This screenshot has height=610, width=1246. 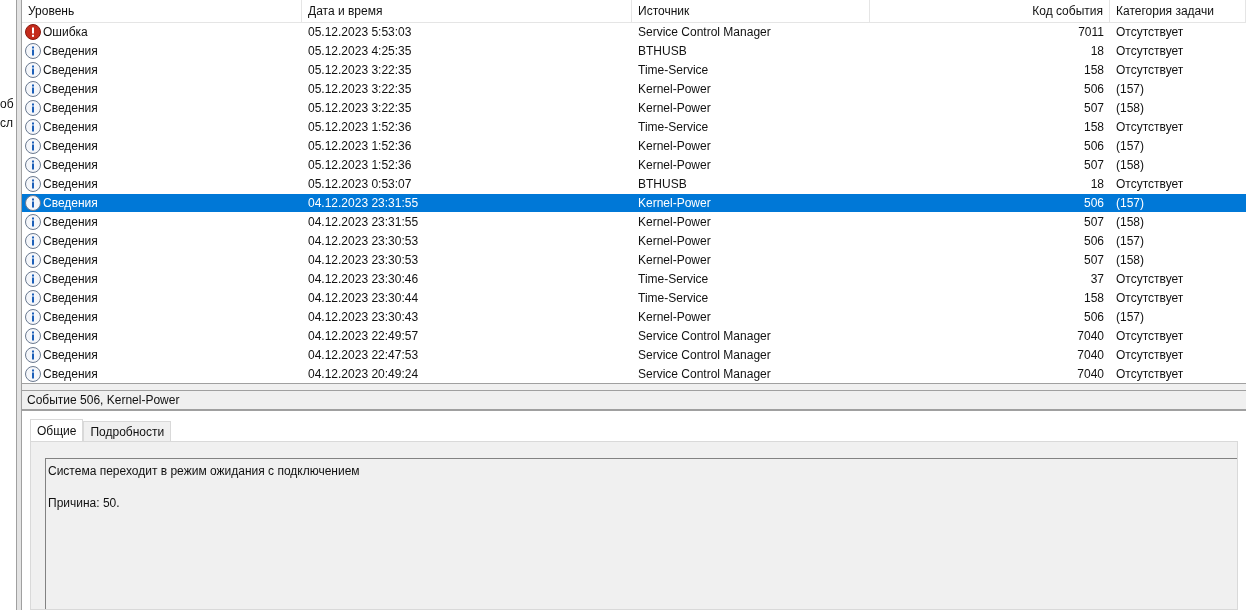 What do you see at coordinates (84, 503) in the screenshot?
I see `event-description: Причина: 50.` at bounding box center [84, 503].